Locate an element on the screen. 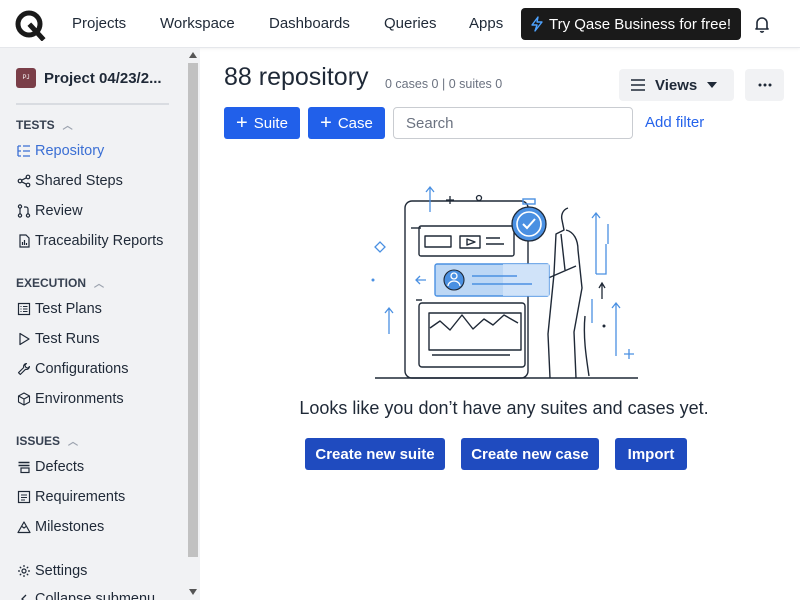 Image resolution: width=800 pixels, height=600 pixels. nav-apps: Apps is located at coordinates (486, 23).